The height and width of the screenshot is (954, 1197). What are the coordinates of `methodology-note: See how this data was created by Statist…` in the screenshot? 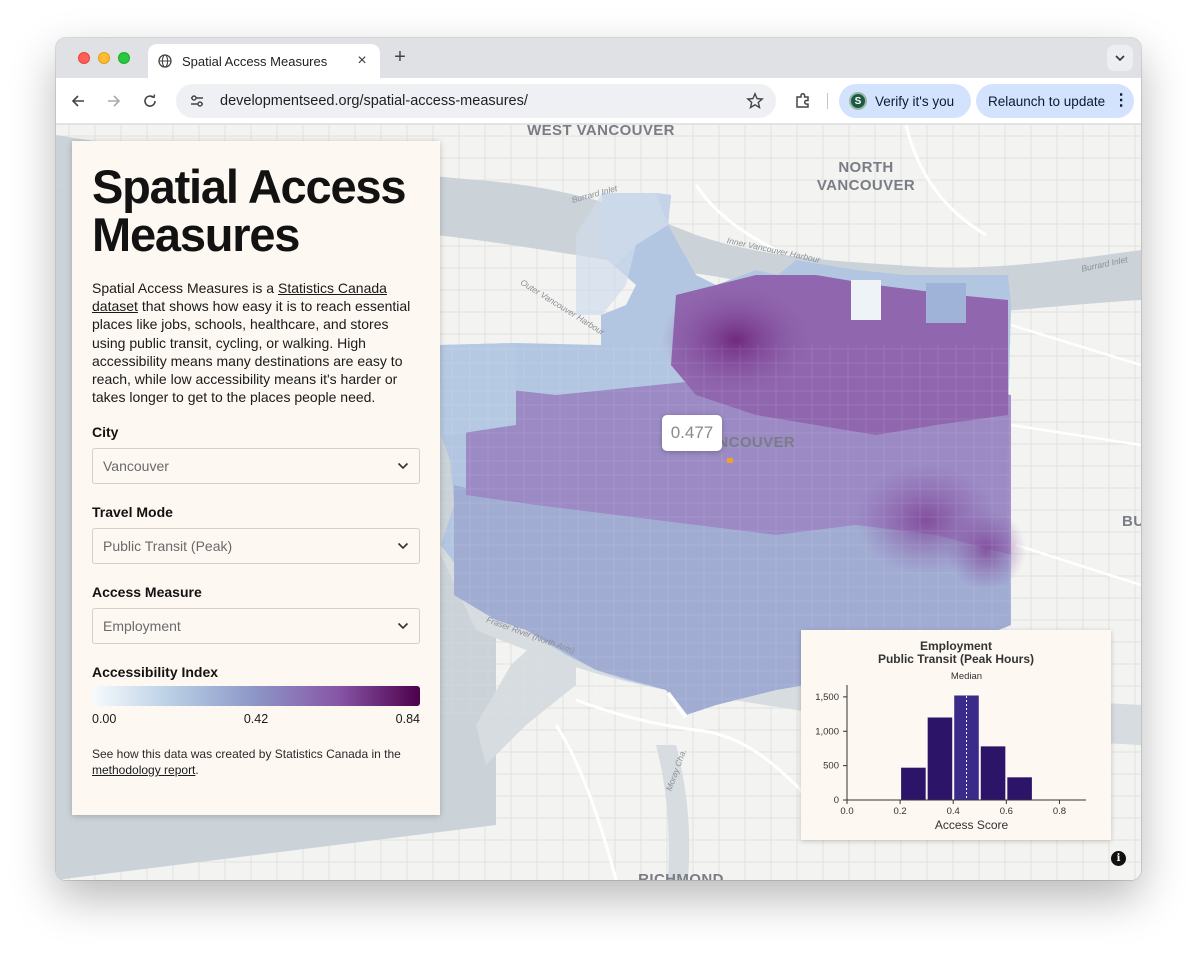 It's located at (256, 762).